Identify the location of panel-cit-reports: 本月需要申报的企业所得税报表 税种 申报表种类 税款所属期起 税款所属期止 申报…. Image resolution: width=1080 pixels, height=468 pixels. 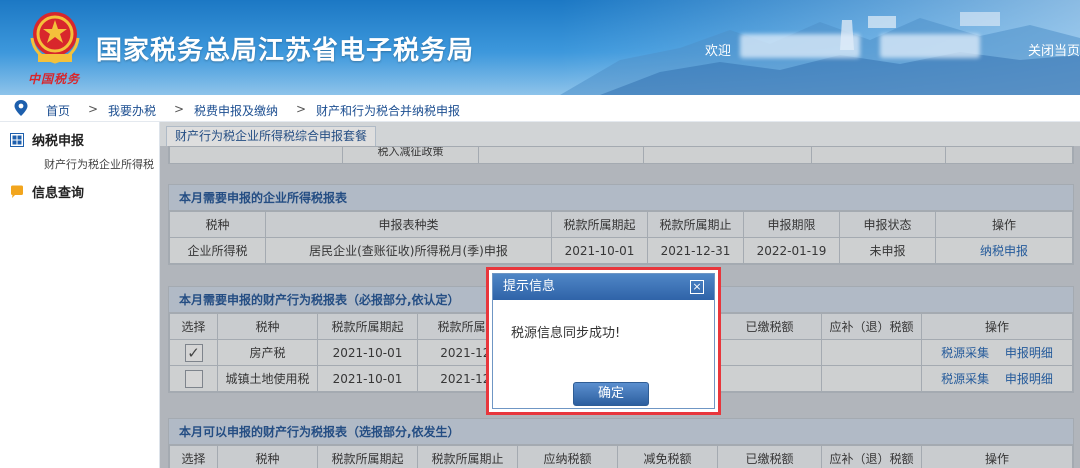
(621, 224).